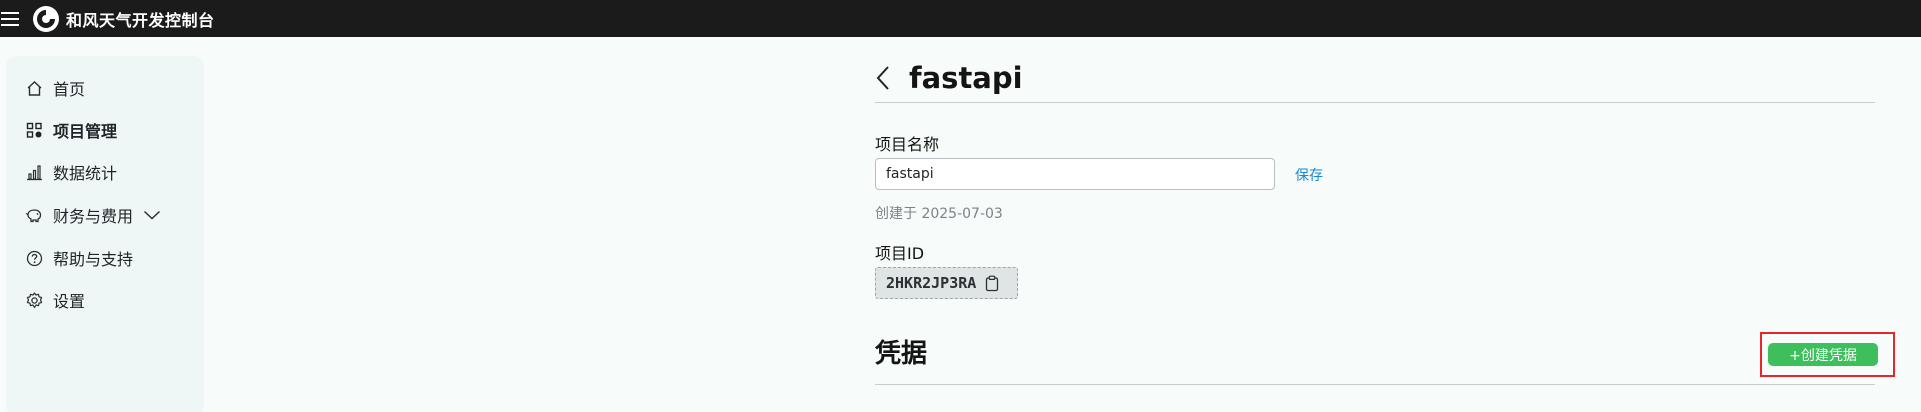 This screenshot has width=1921, height=412. Describe the element at coordinates (34, 88) in the screenshot. I see `home-icon` at that location.